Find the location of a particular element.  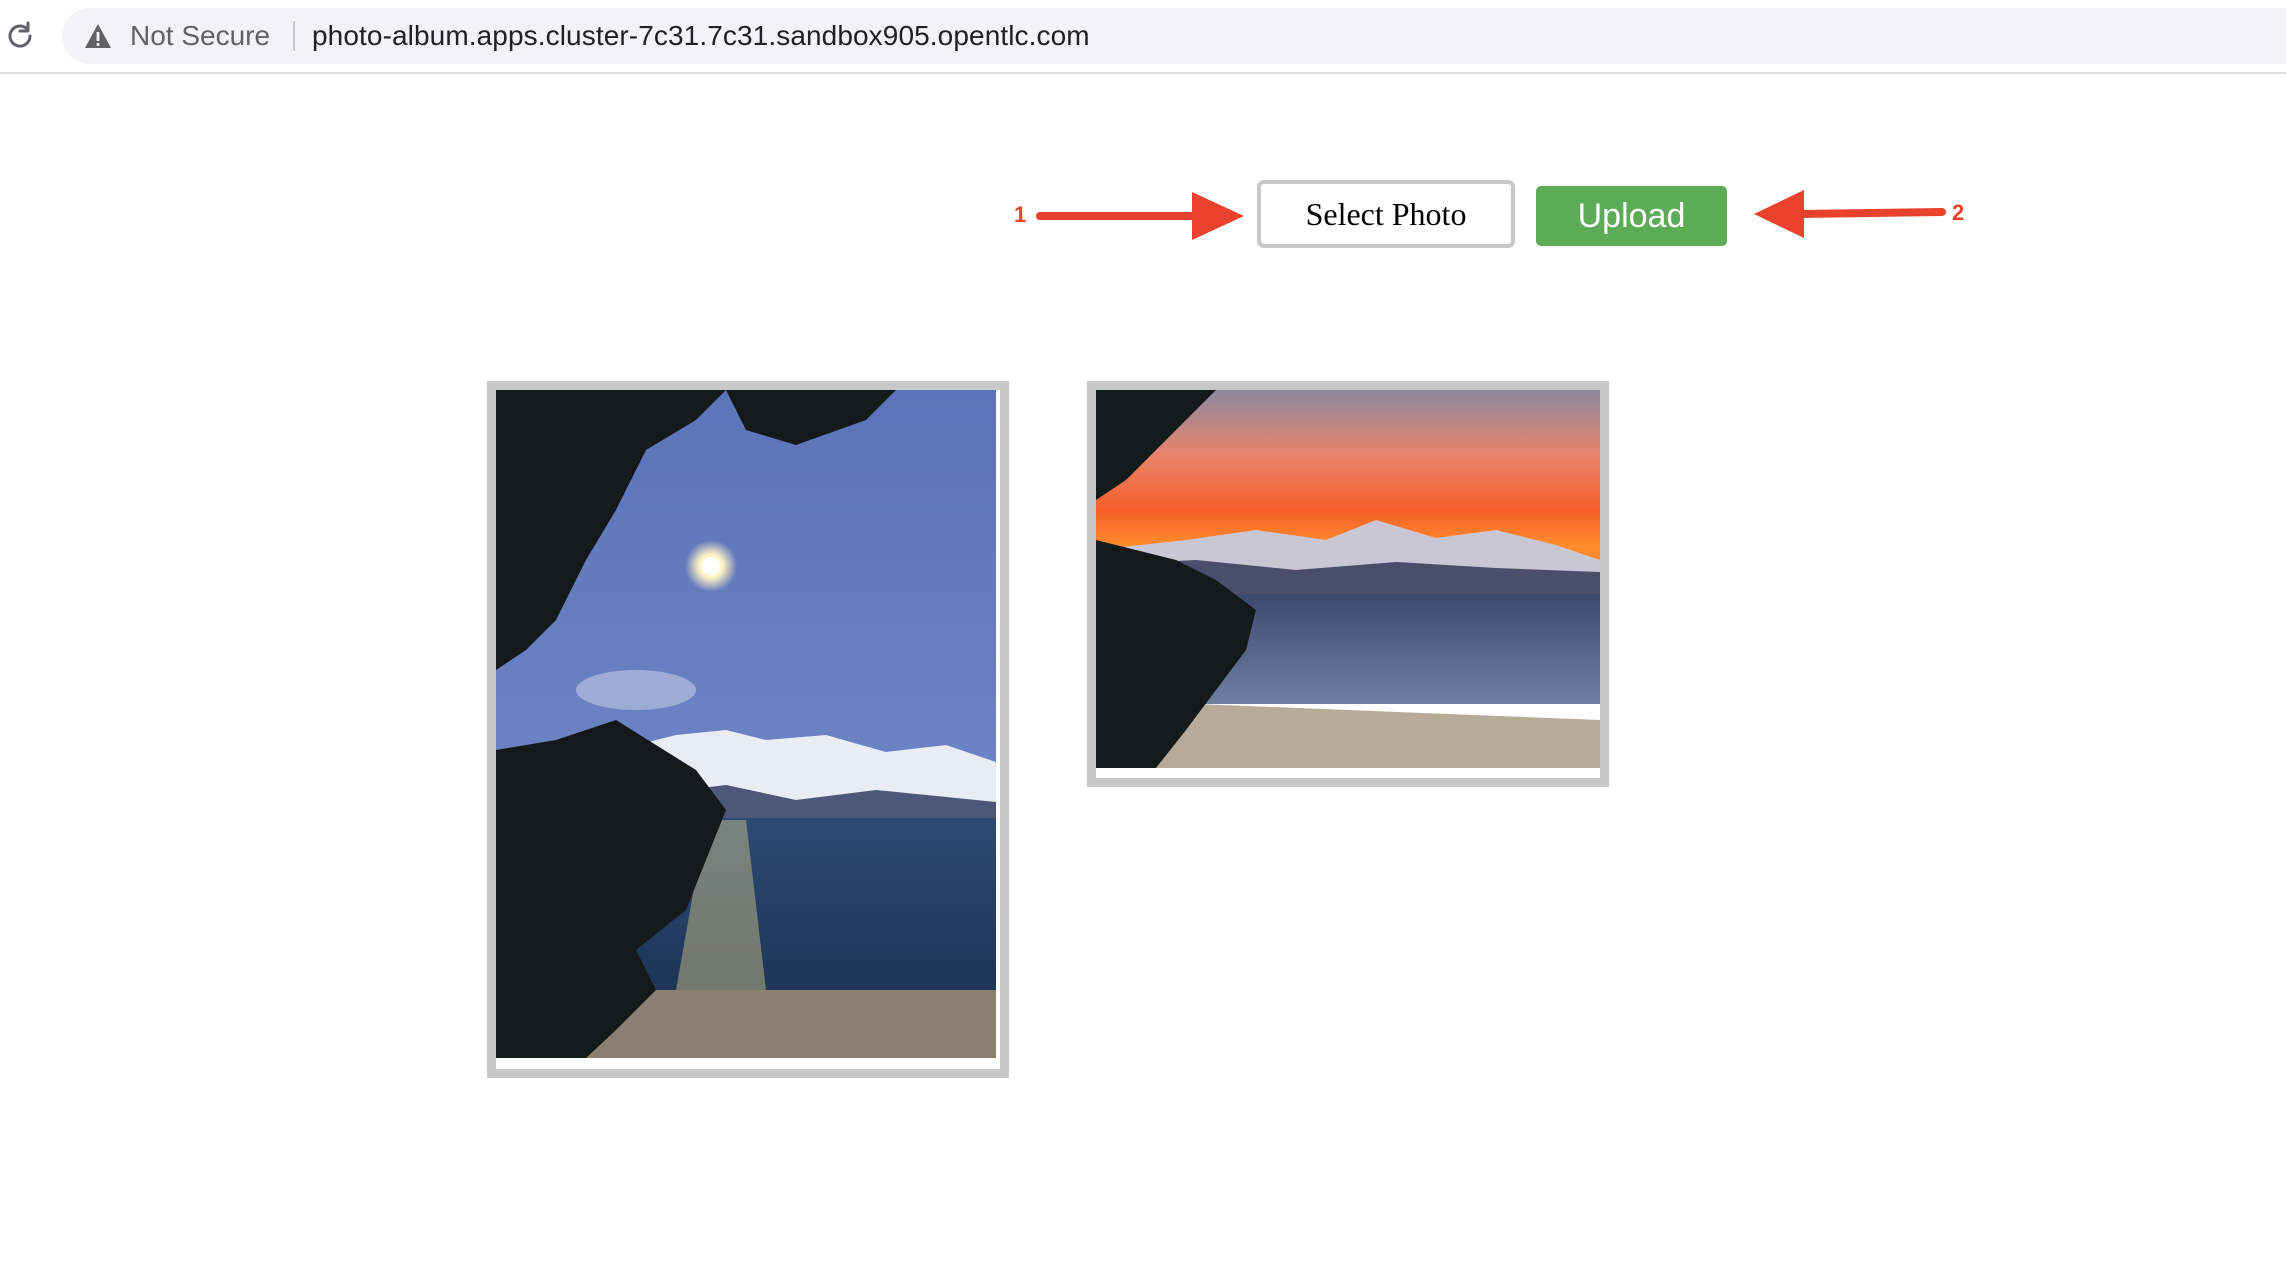

moon-over-lake-icon is located at coordinates (746, 724).